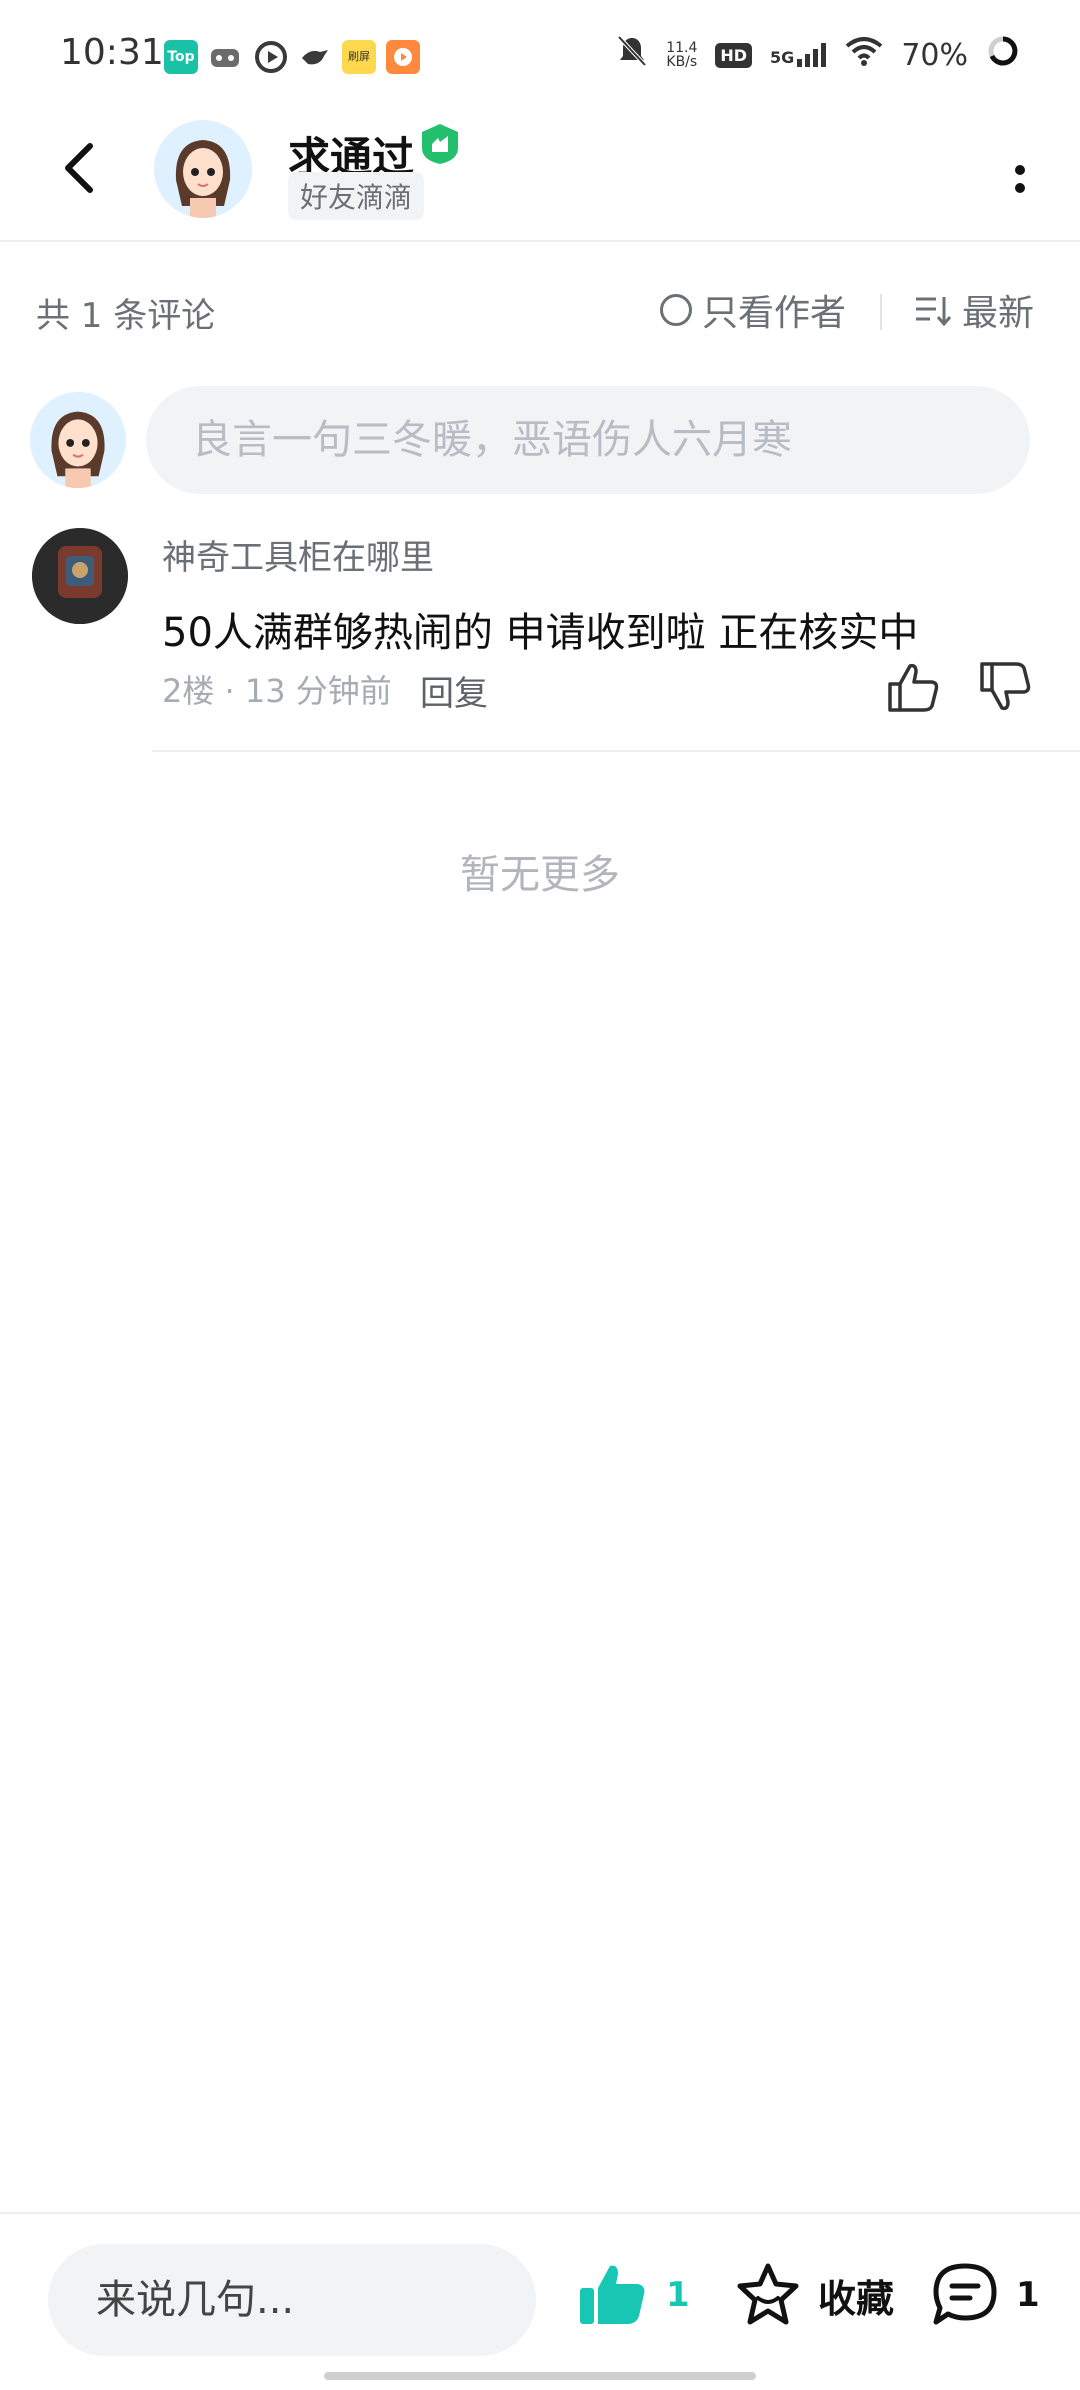 This screenshot has height=2390, width=1080. I want to click on signal-5g: 5G, so click(798, 55).